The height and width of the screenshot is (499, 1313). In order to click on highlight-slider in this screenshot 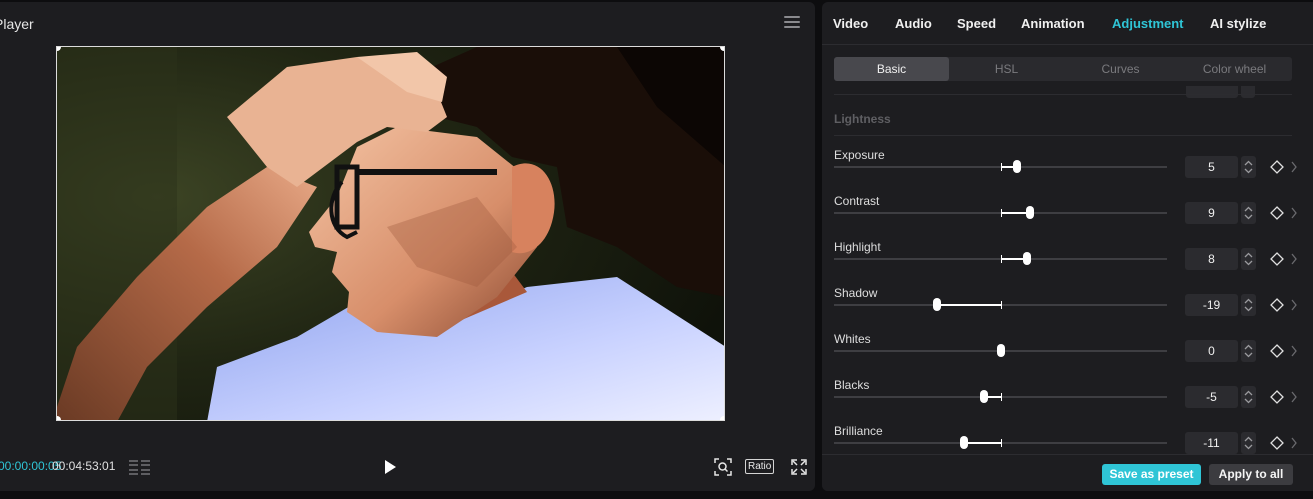, I will do `click(1000, 258)`.